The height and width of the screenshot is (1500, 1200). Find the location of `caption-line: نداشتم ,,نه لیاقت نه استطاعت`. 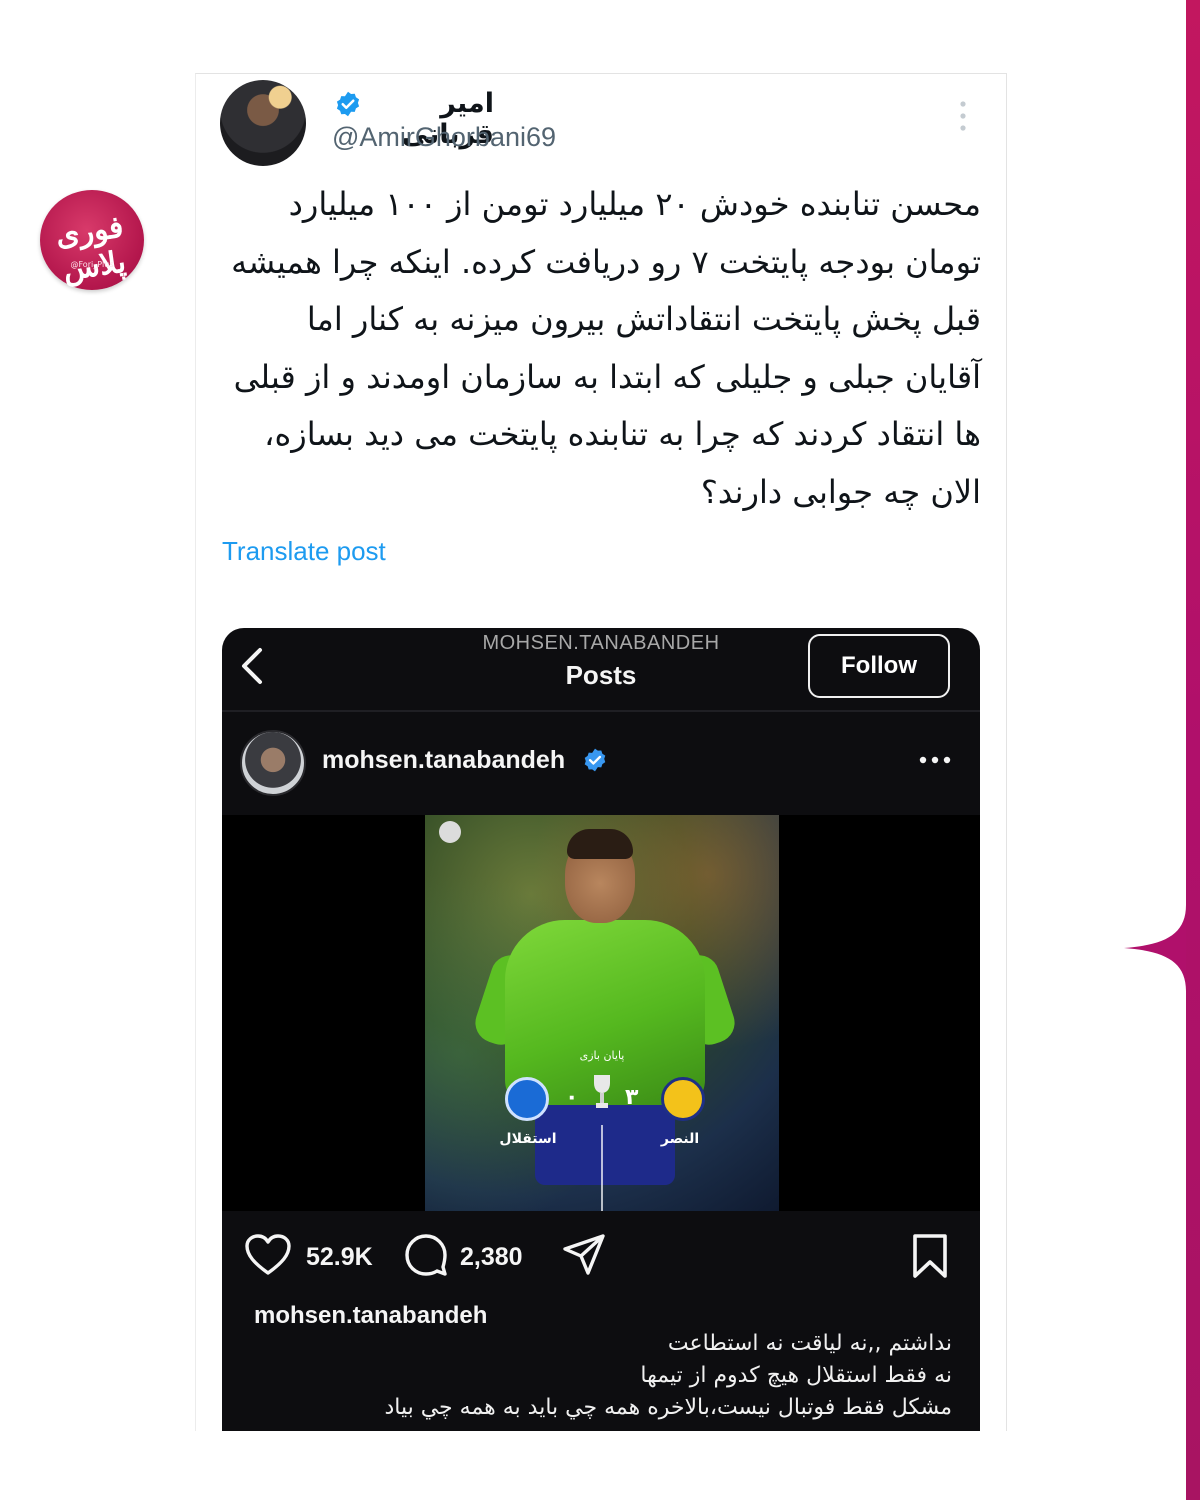

caption-line: نداشتم ,,نه لیاقت نه استطاعت is located at coordinates (809, 1343).